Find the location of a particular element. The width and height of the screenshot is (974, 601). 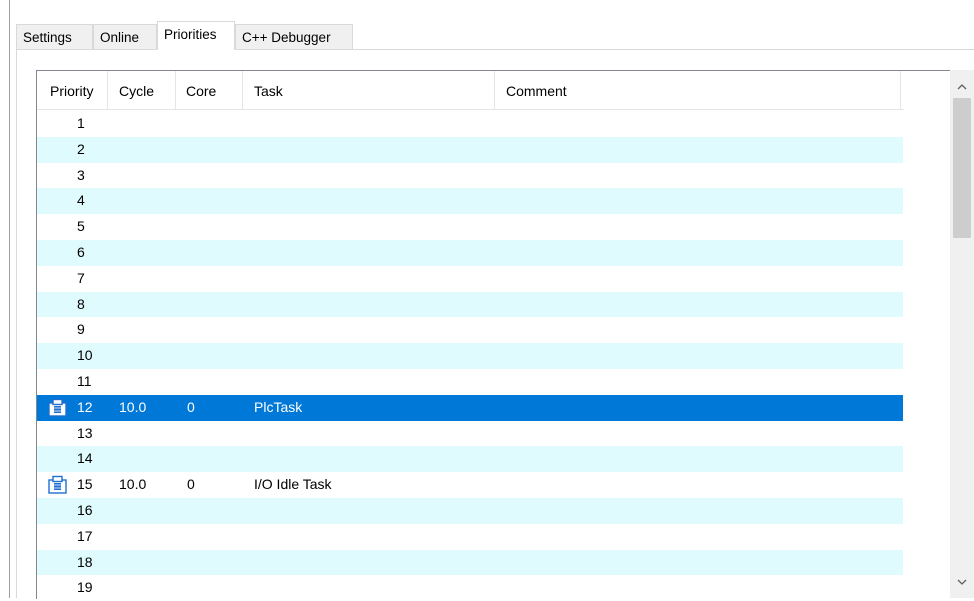

column-header-core: Core is located at coordinates (209, 90).